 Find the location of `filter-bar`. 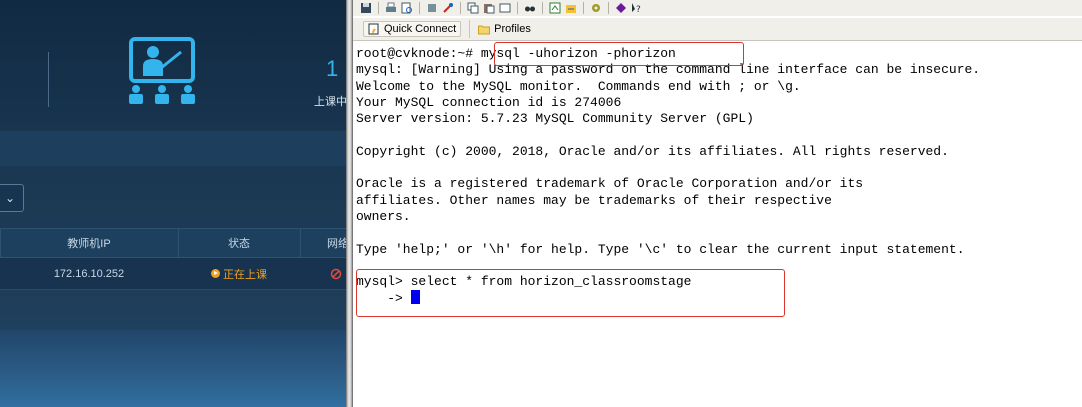

filter-bar is located at coordinates (173, 148).